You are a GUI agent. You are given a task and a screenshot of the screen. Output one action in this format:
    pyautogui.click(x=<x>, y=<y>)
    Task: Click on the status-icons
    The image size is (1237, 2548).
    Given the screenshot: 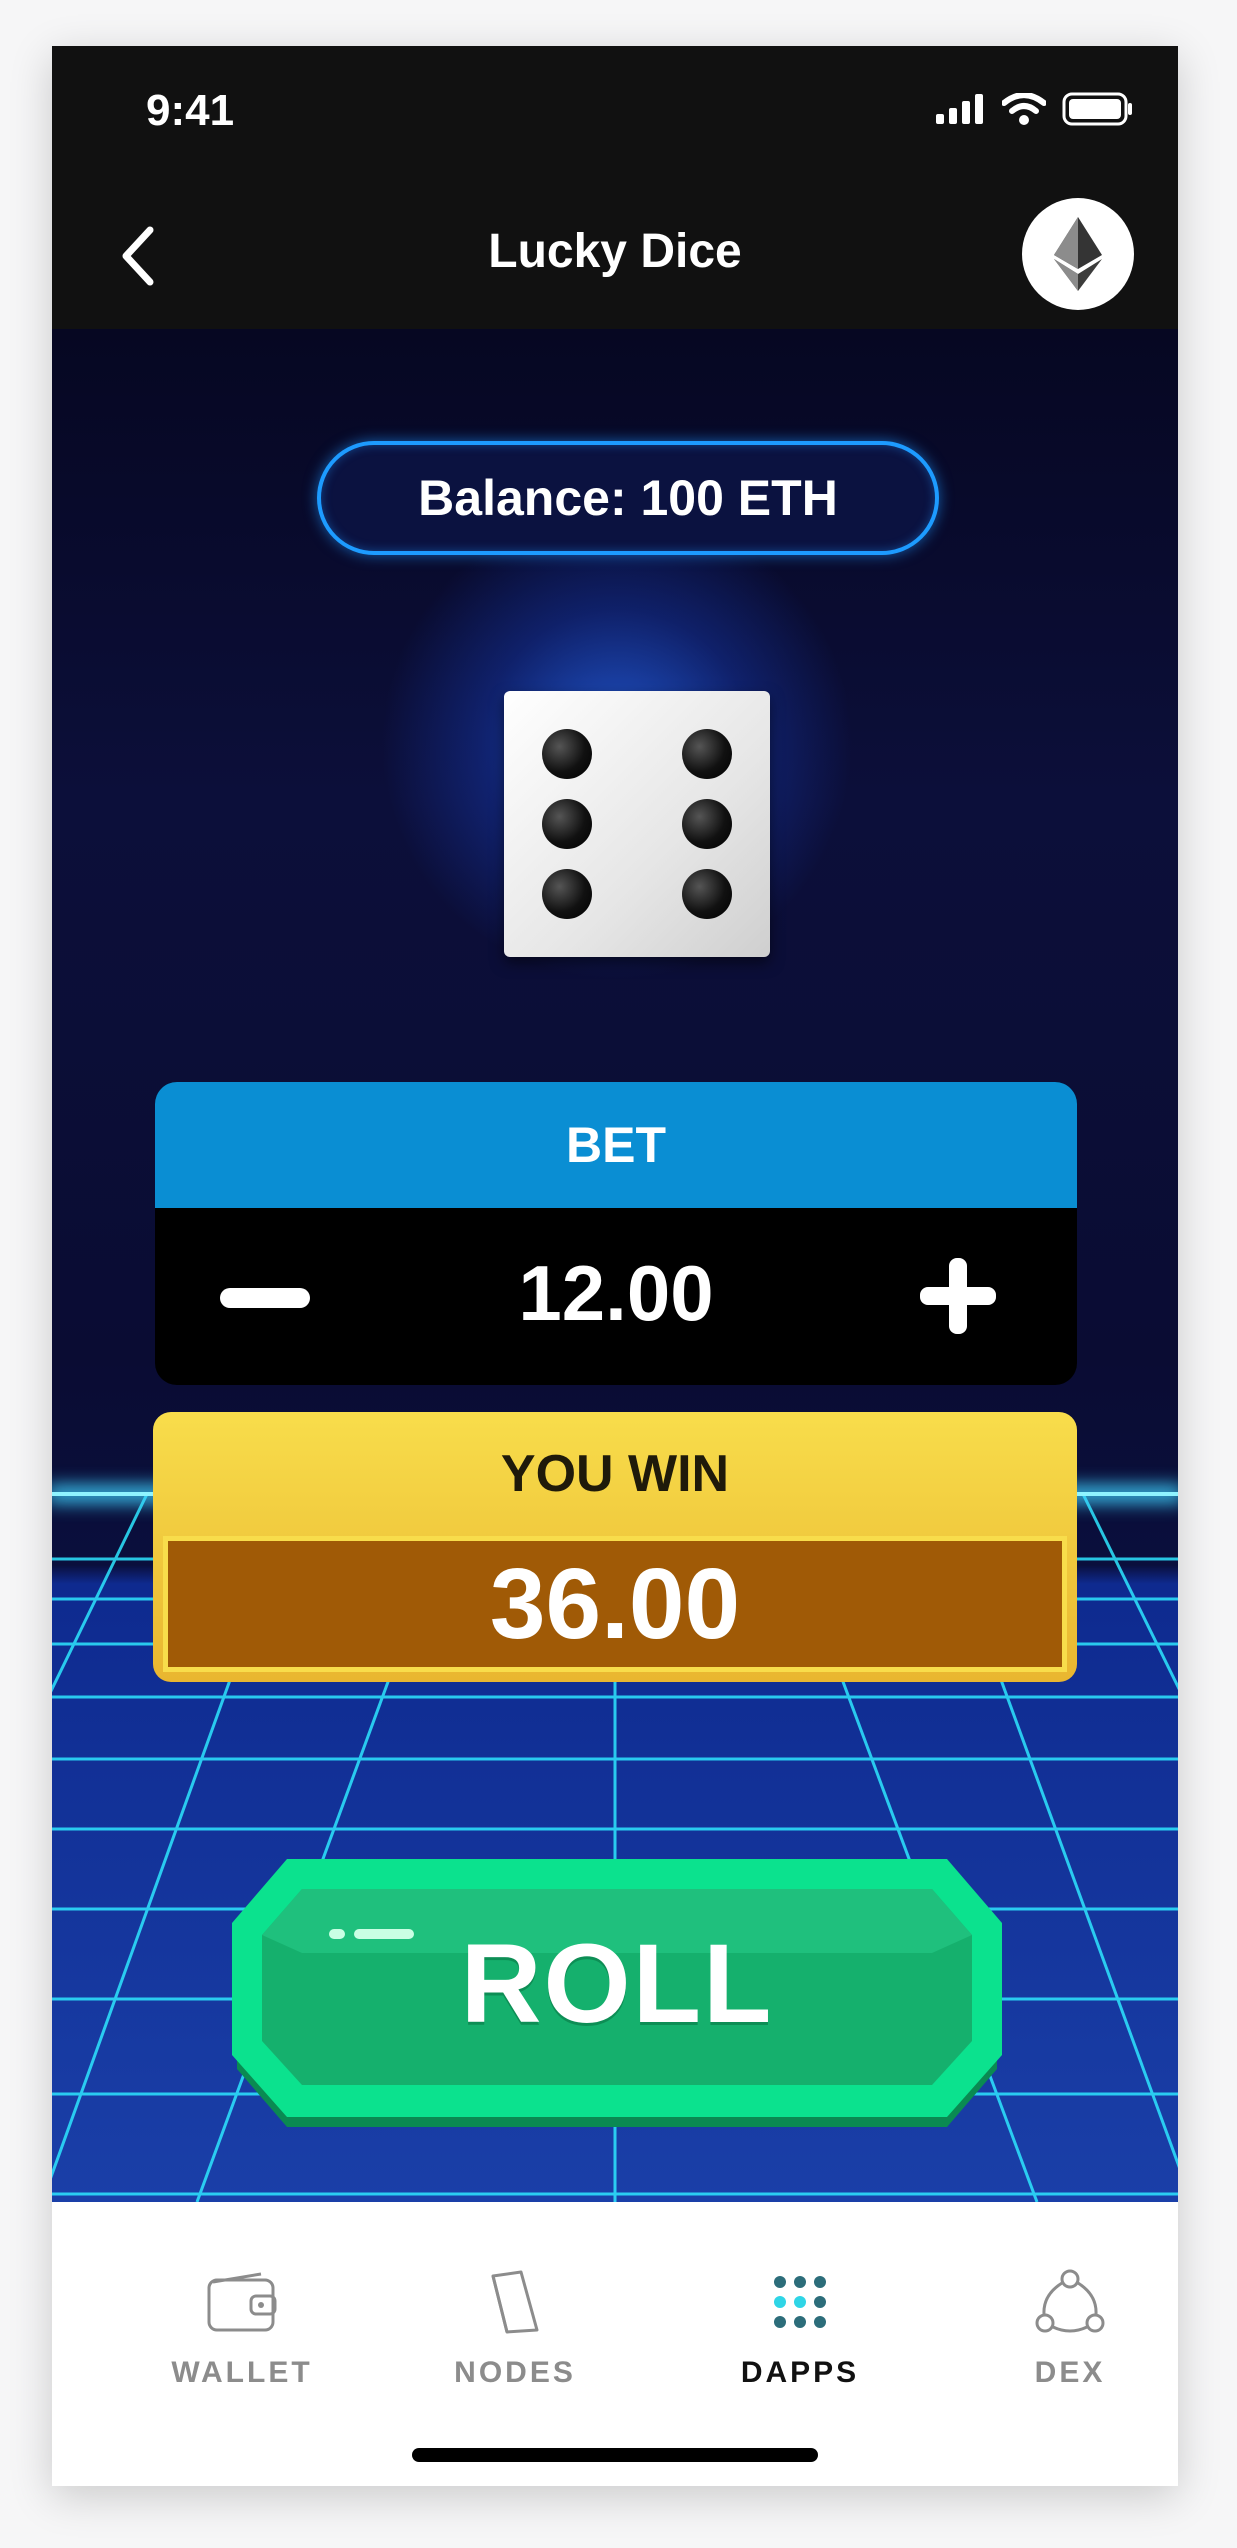 What is the action you would take?
    pyautogui.click(x=1035, y=109)
    